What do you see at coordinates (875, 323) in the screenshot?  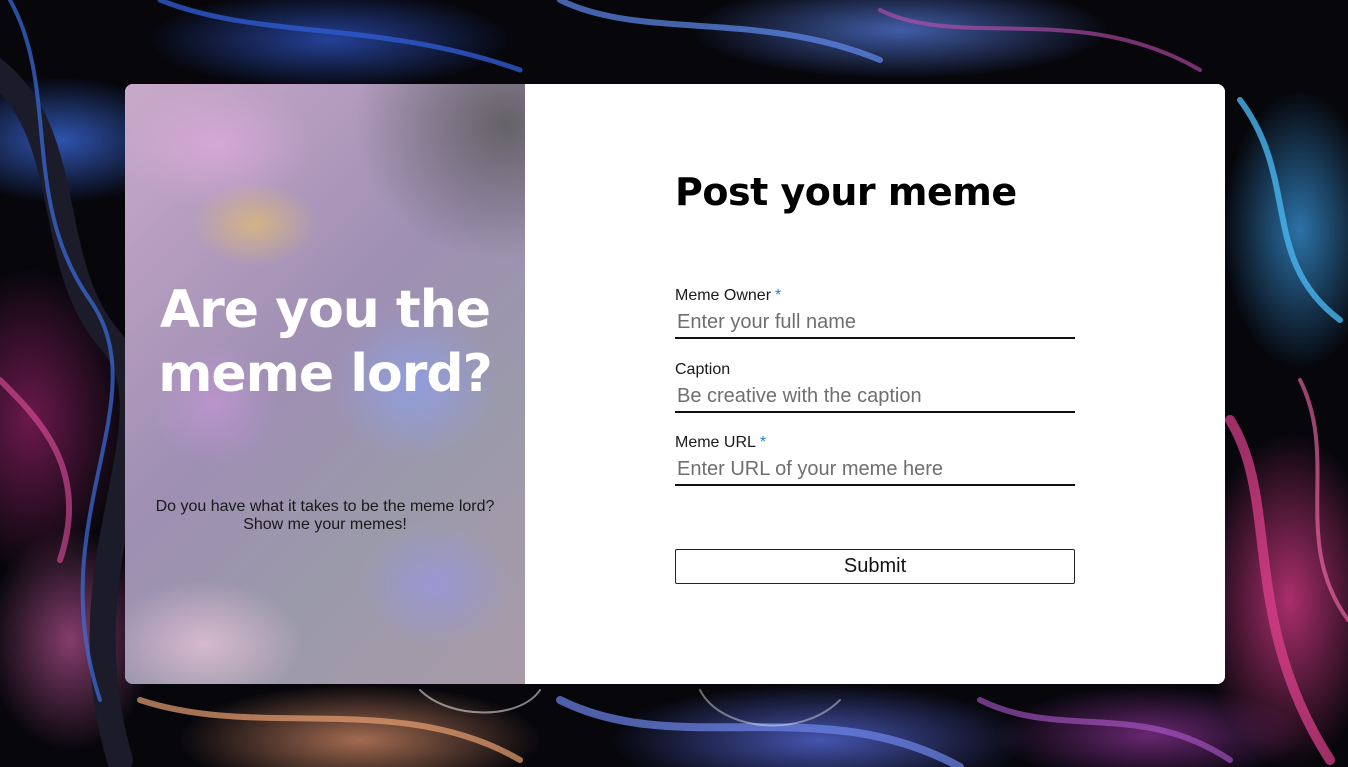 I see `meme-owner-input` at bounding box center [875, 323].